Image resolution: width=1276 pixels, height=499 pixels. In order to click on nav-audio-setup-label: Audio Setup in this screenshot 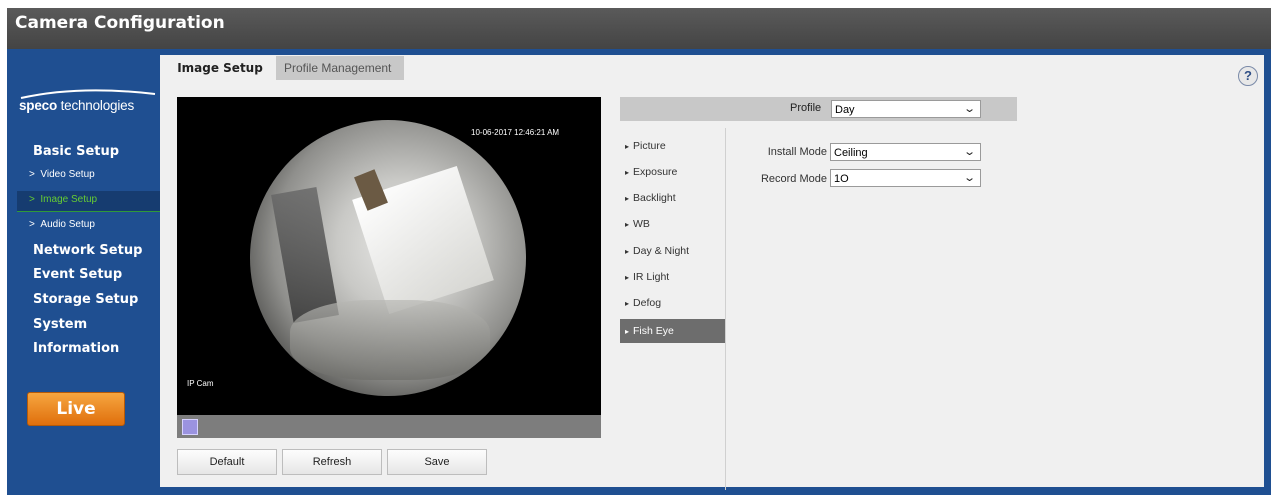, I will do `click(67, 224)`.